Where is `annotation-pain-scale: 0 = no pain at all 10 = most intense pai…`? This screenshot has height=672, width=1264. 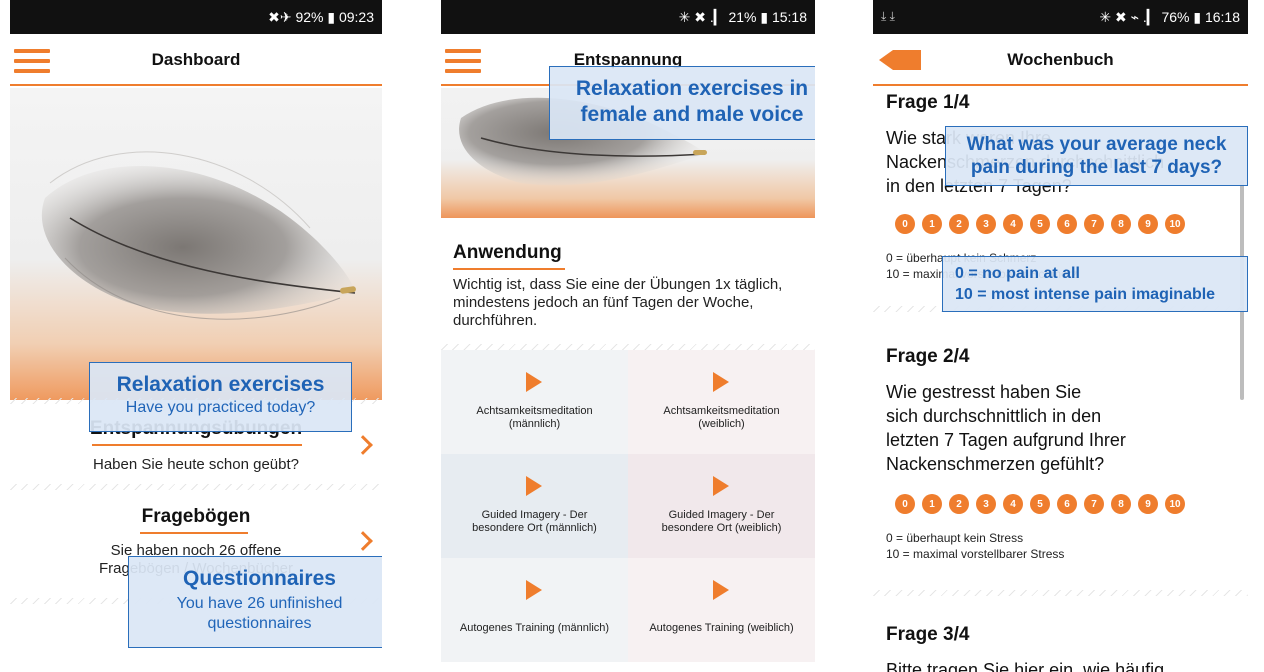
annotation-pain-scale: 0 = no pain at all 10 = most intense pai… is located at coordinates (1095, 284).